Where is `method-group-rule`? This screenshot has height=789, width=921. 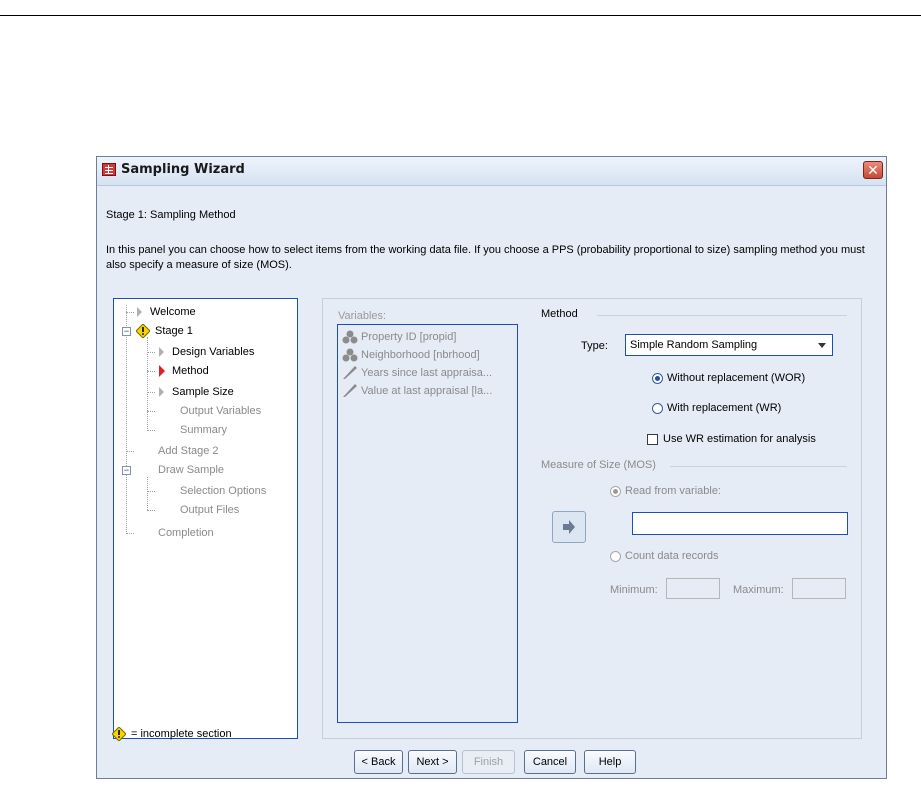 method-group-rule is located at coordinates (722, 315).